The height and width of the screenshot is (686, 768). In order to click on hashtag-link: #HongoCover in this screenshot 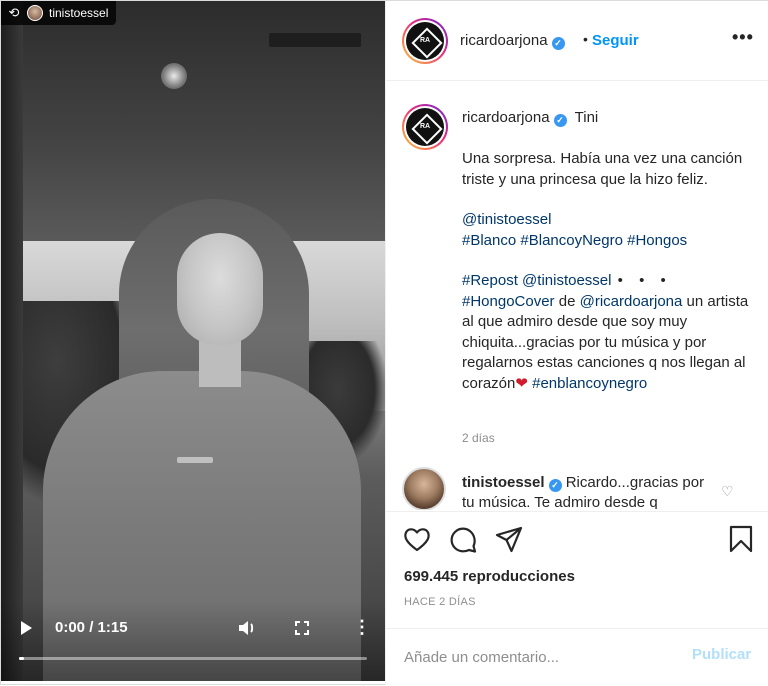, I will do `click(508, 301)`.